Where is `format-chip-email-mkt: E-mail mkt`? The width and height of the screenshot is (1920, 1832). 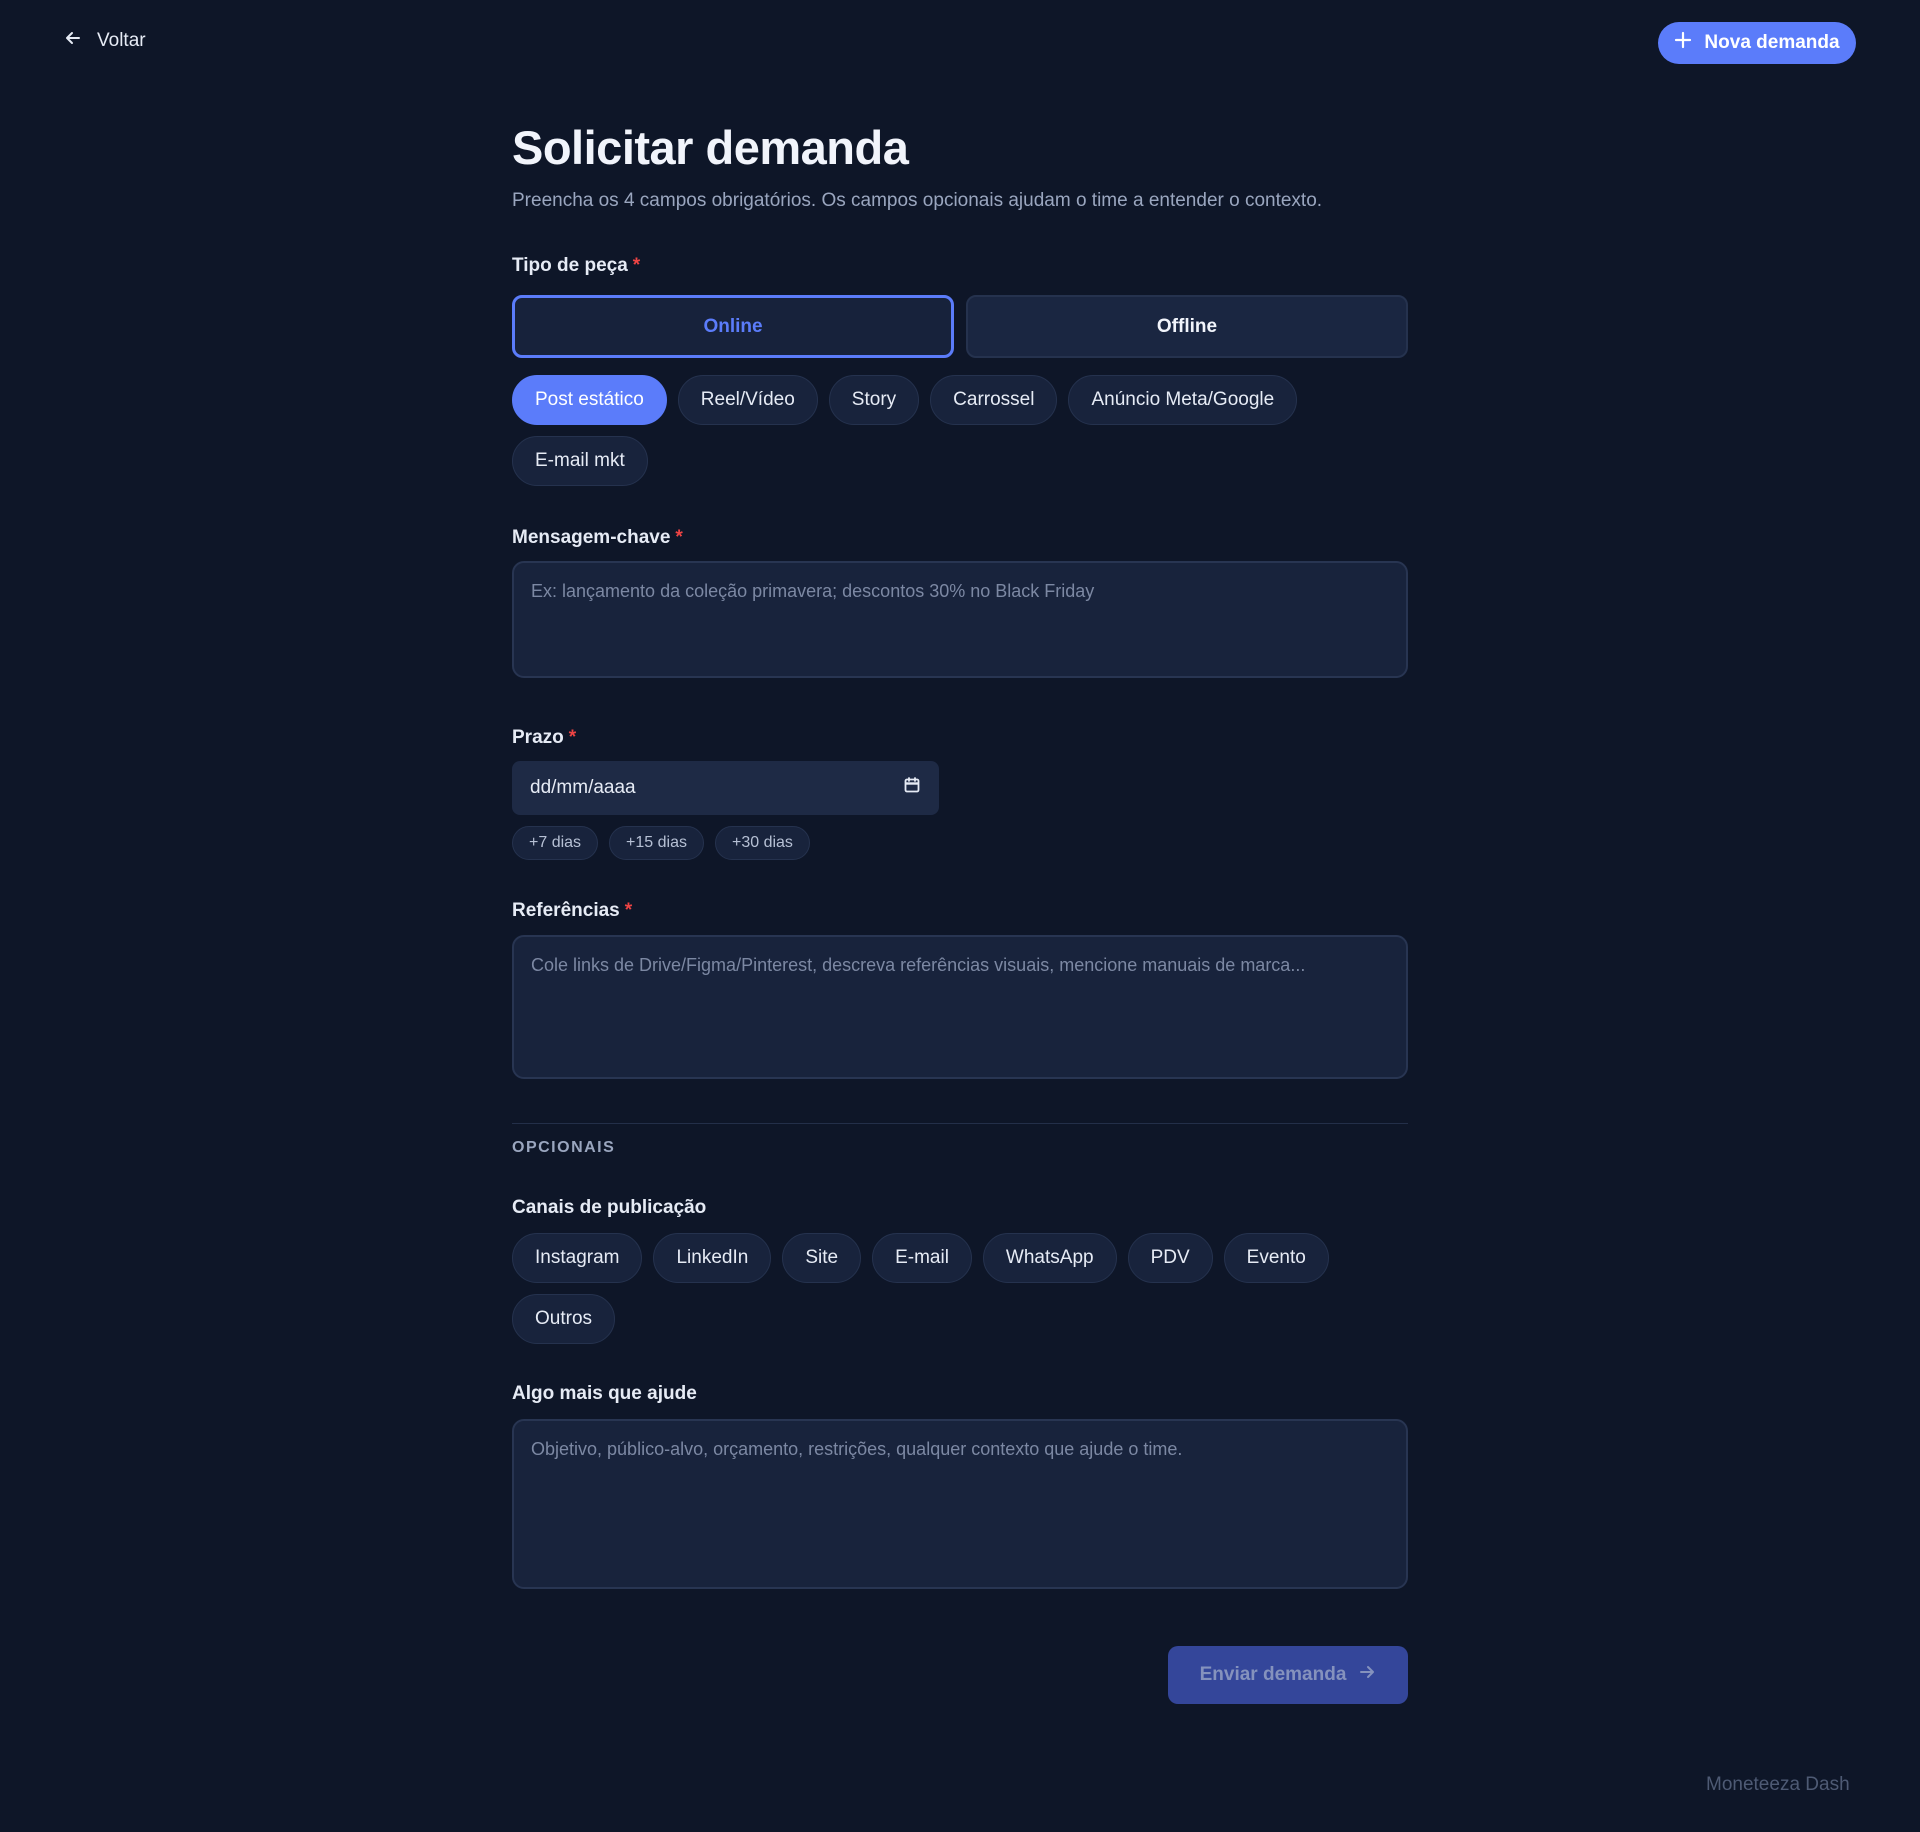 format-chip-email-mkt: E-mail mkt is located at coordinates (580, 461).